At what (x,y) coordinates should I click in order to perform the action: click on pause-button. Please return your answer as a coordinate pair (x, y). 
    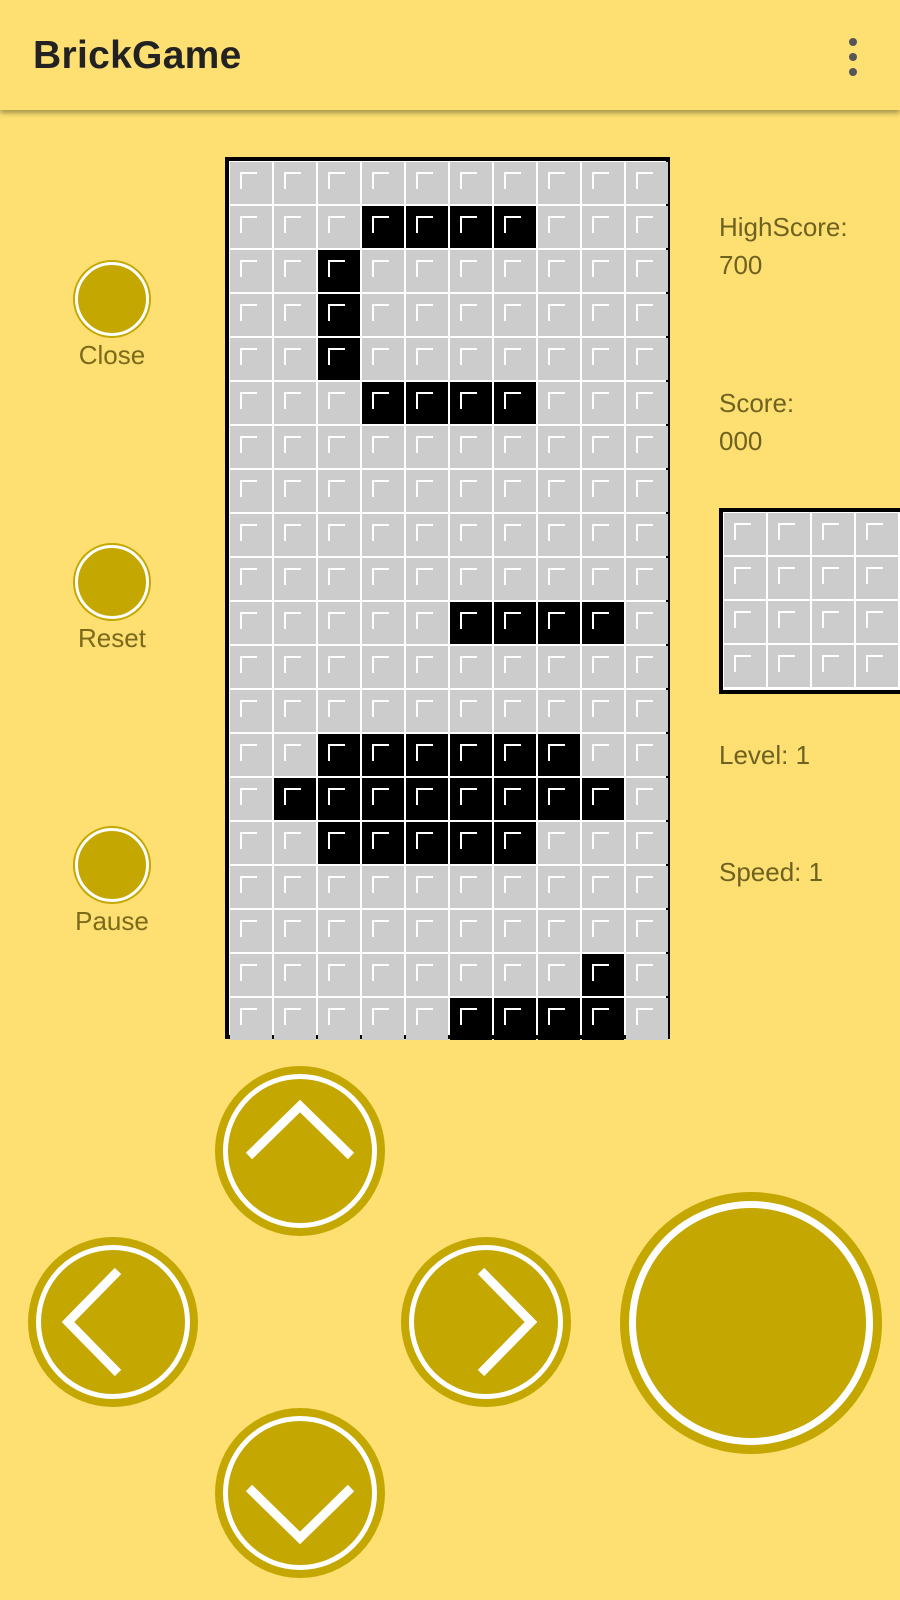
    Looking at the image, I should click on (112, 865).